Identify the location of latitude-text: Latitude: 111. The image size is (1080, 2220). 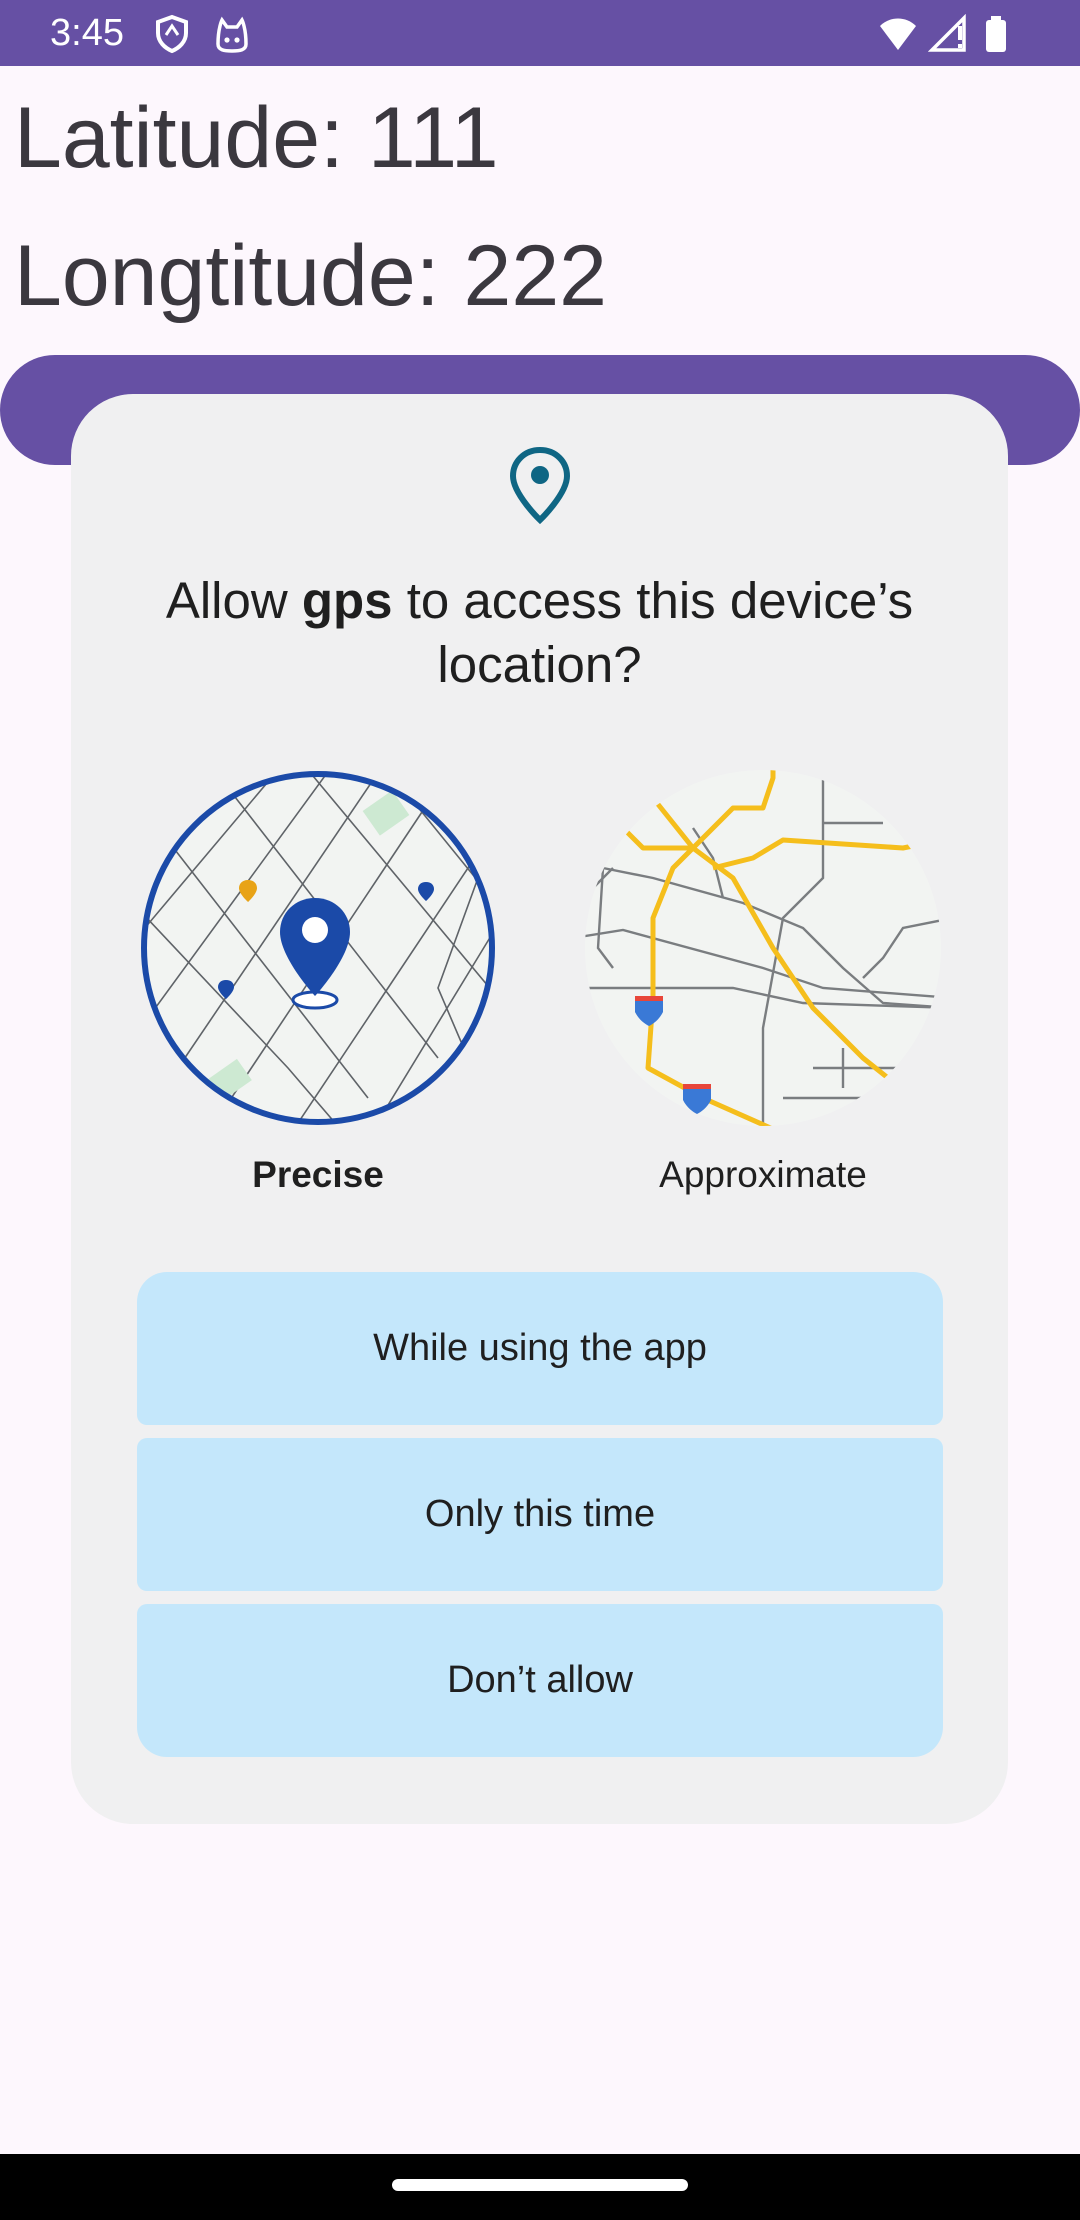
(256, 138).